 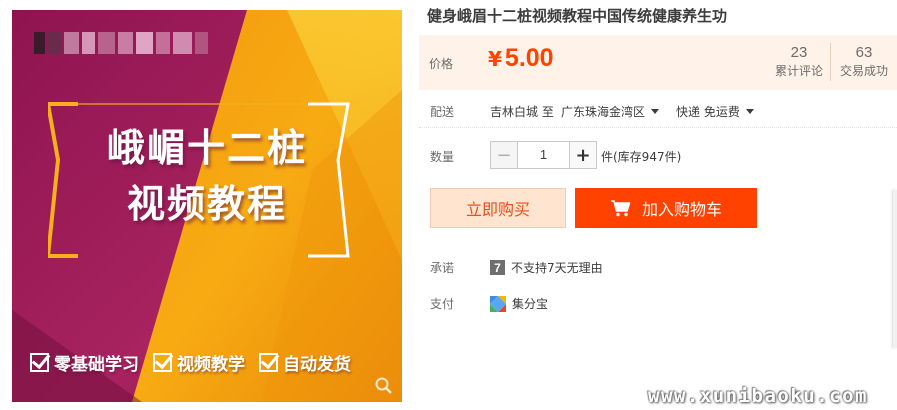 I want to click on feature-label: 零基础学习, so click(x=96, y=365).